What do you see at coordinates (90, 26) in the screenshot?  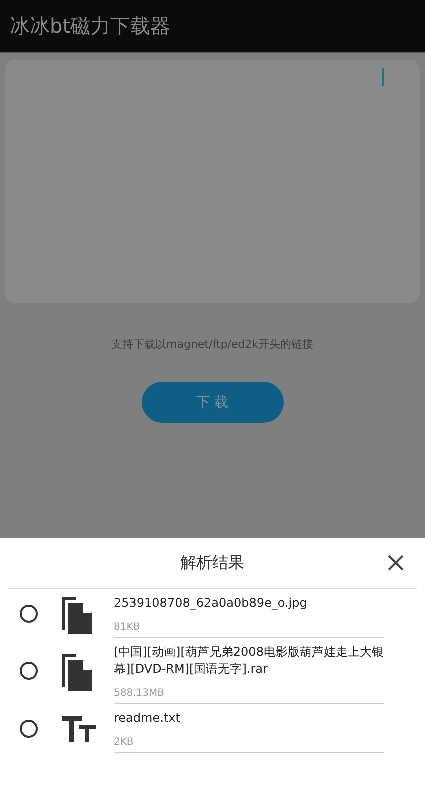 I see `app-title: 冰冰bt磁力下载器` at bounding box center [90, 26].